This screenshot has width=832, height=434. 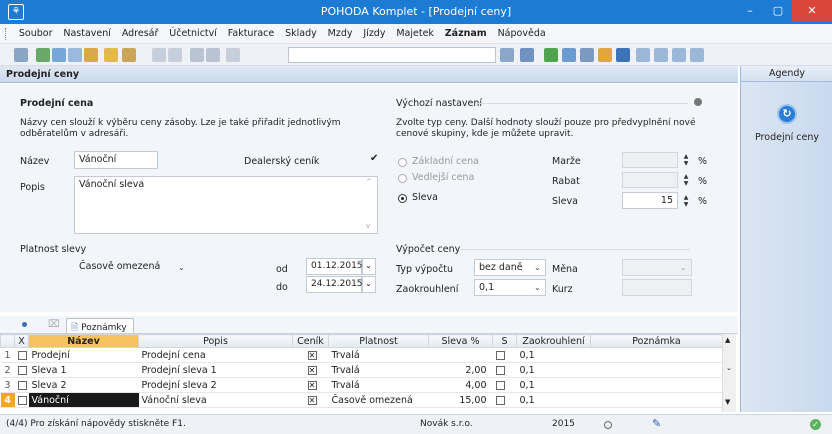 What do you see at coordinates (175, 55) in the screenshot?
I see `remove-icon` at bounding box center [175, 55].